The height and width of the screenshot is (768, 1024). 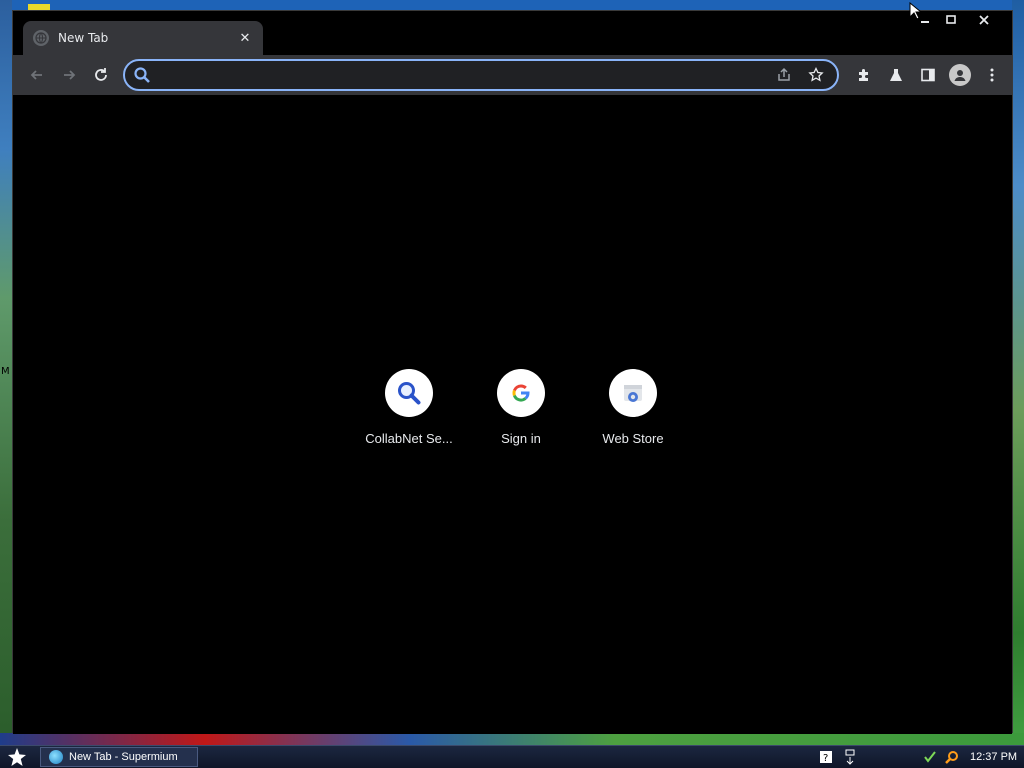 I want to click on side-panel-icon, so click(x=928, y=75).